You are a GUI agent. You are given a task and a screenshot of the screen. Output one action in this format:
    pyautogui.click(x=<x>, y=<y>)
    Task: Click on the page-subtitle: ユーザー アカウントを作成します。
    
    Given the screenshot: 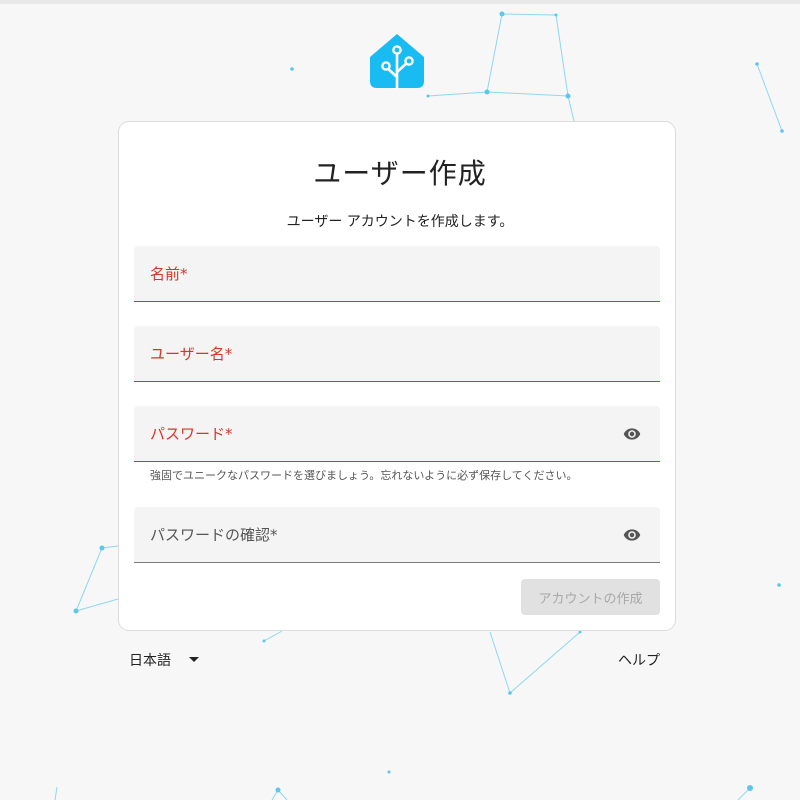 What is the action you would take?
    pyautogui.click(x=400, y=222)
    